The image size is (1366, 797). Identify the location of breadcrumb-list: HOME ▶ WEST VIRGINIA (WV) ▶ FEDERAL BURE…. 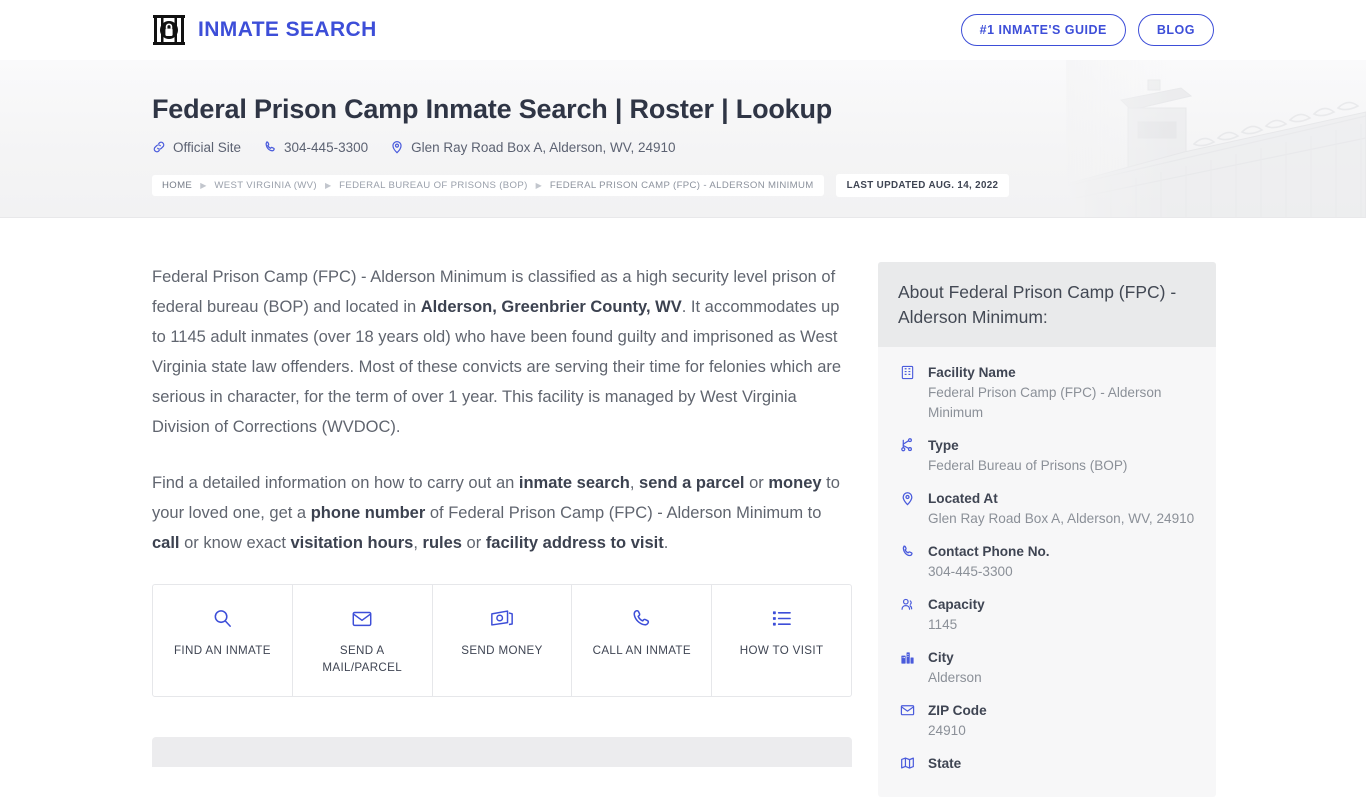
(488, 185).